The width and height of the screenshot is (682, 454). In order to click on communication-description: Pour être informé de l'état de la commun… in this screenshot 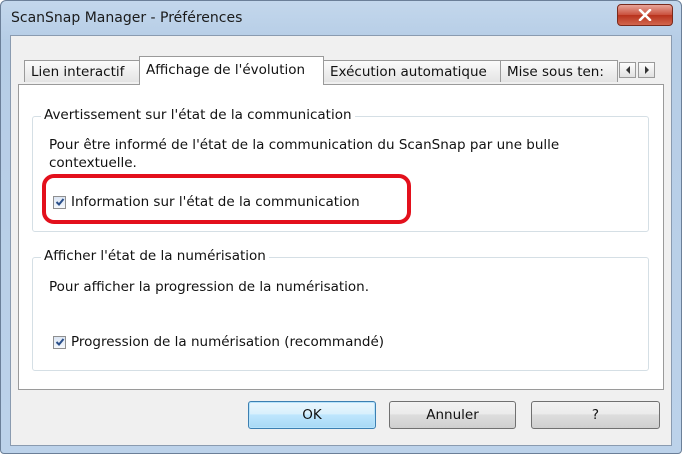, I will do `click(304, 154)`.